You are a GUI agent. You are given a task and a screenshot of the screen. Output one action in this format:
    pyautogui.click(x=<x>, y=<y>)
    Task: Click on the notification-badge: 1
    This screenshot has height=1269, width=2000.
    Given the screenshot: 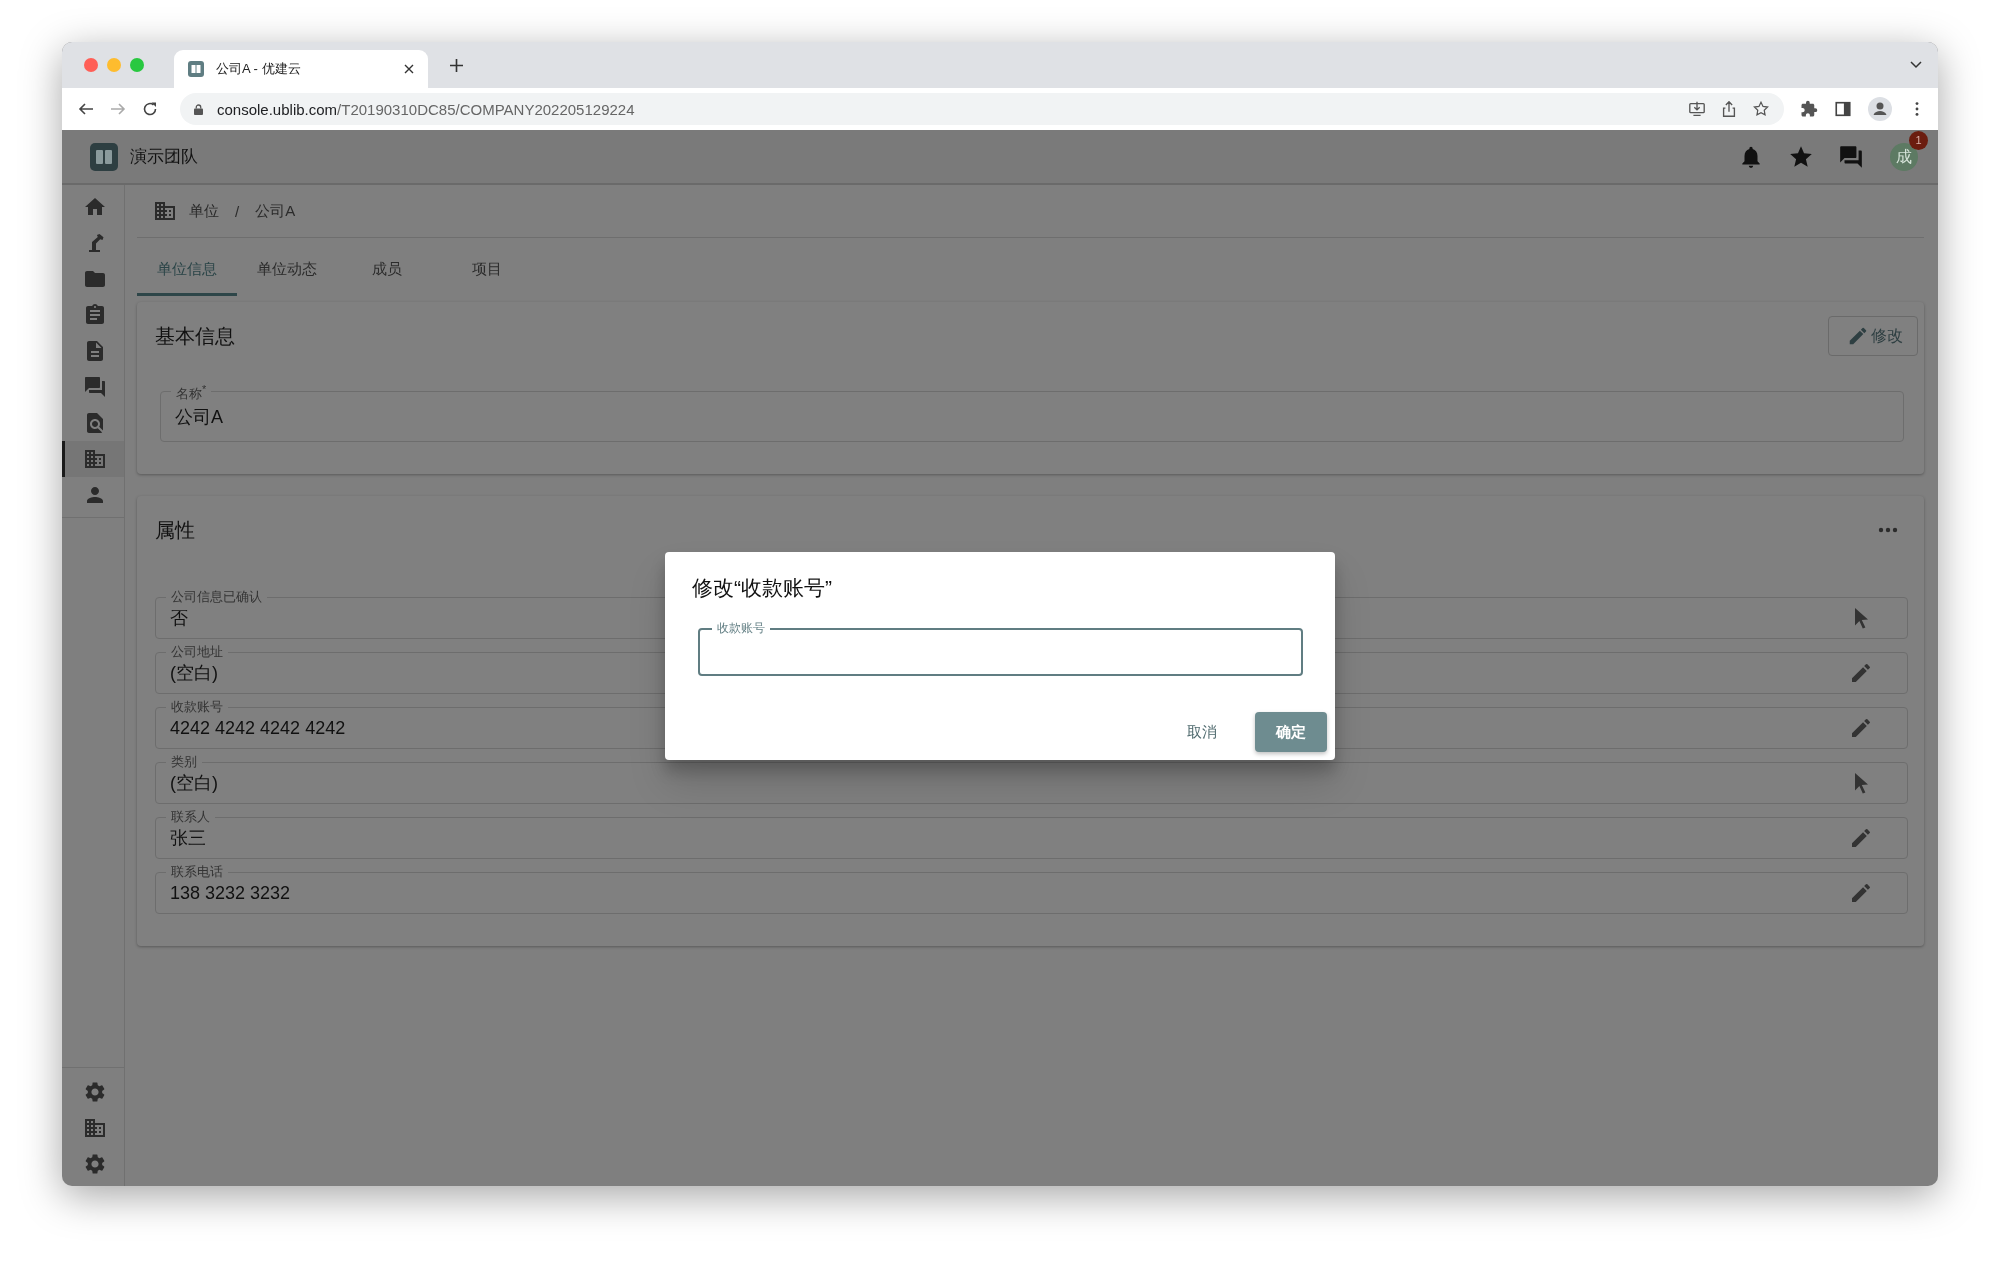 What is the action you would take?
    pyautogui.click(x=1918, y=140)
    